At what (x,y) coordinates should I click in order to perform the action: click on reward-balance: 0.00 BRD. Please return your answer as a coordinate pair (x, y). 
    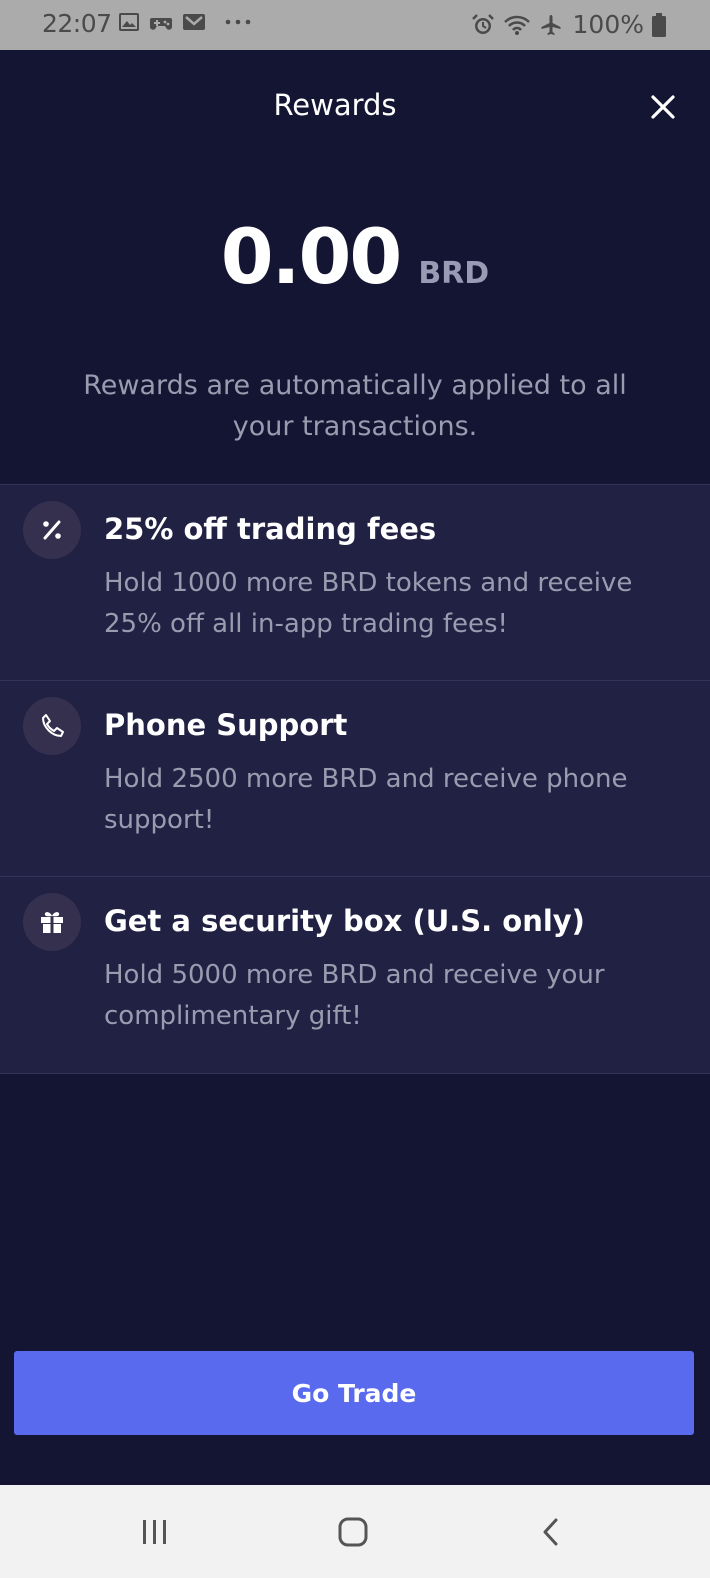
    Looking at the image, I should click on (355, 256).